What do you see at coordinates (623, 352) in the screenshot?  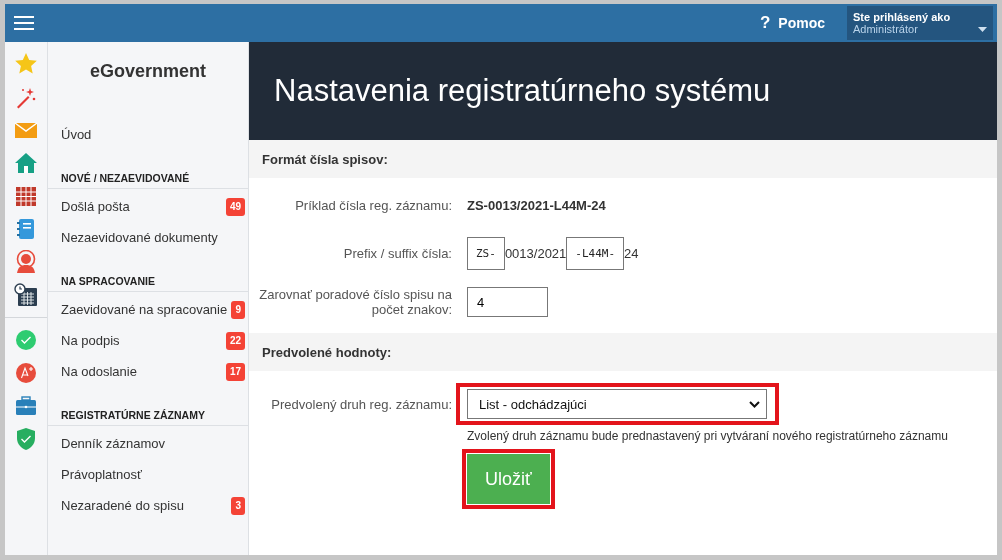 I see `section-header: Predvolené hodnoty:` at bounding box center [623, 352].